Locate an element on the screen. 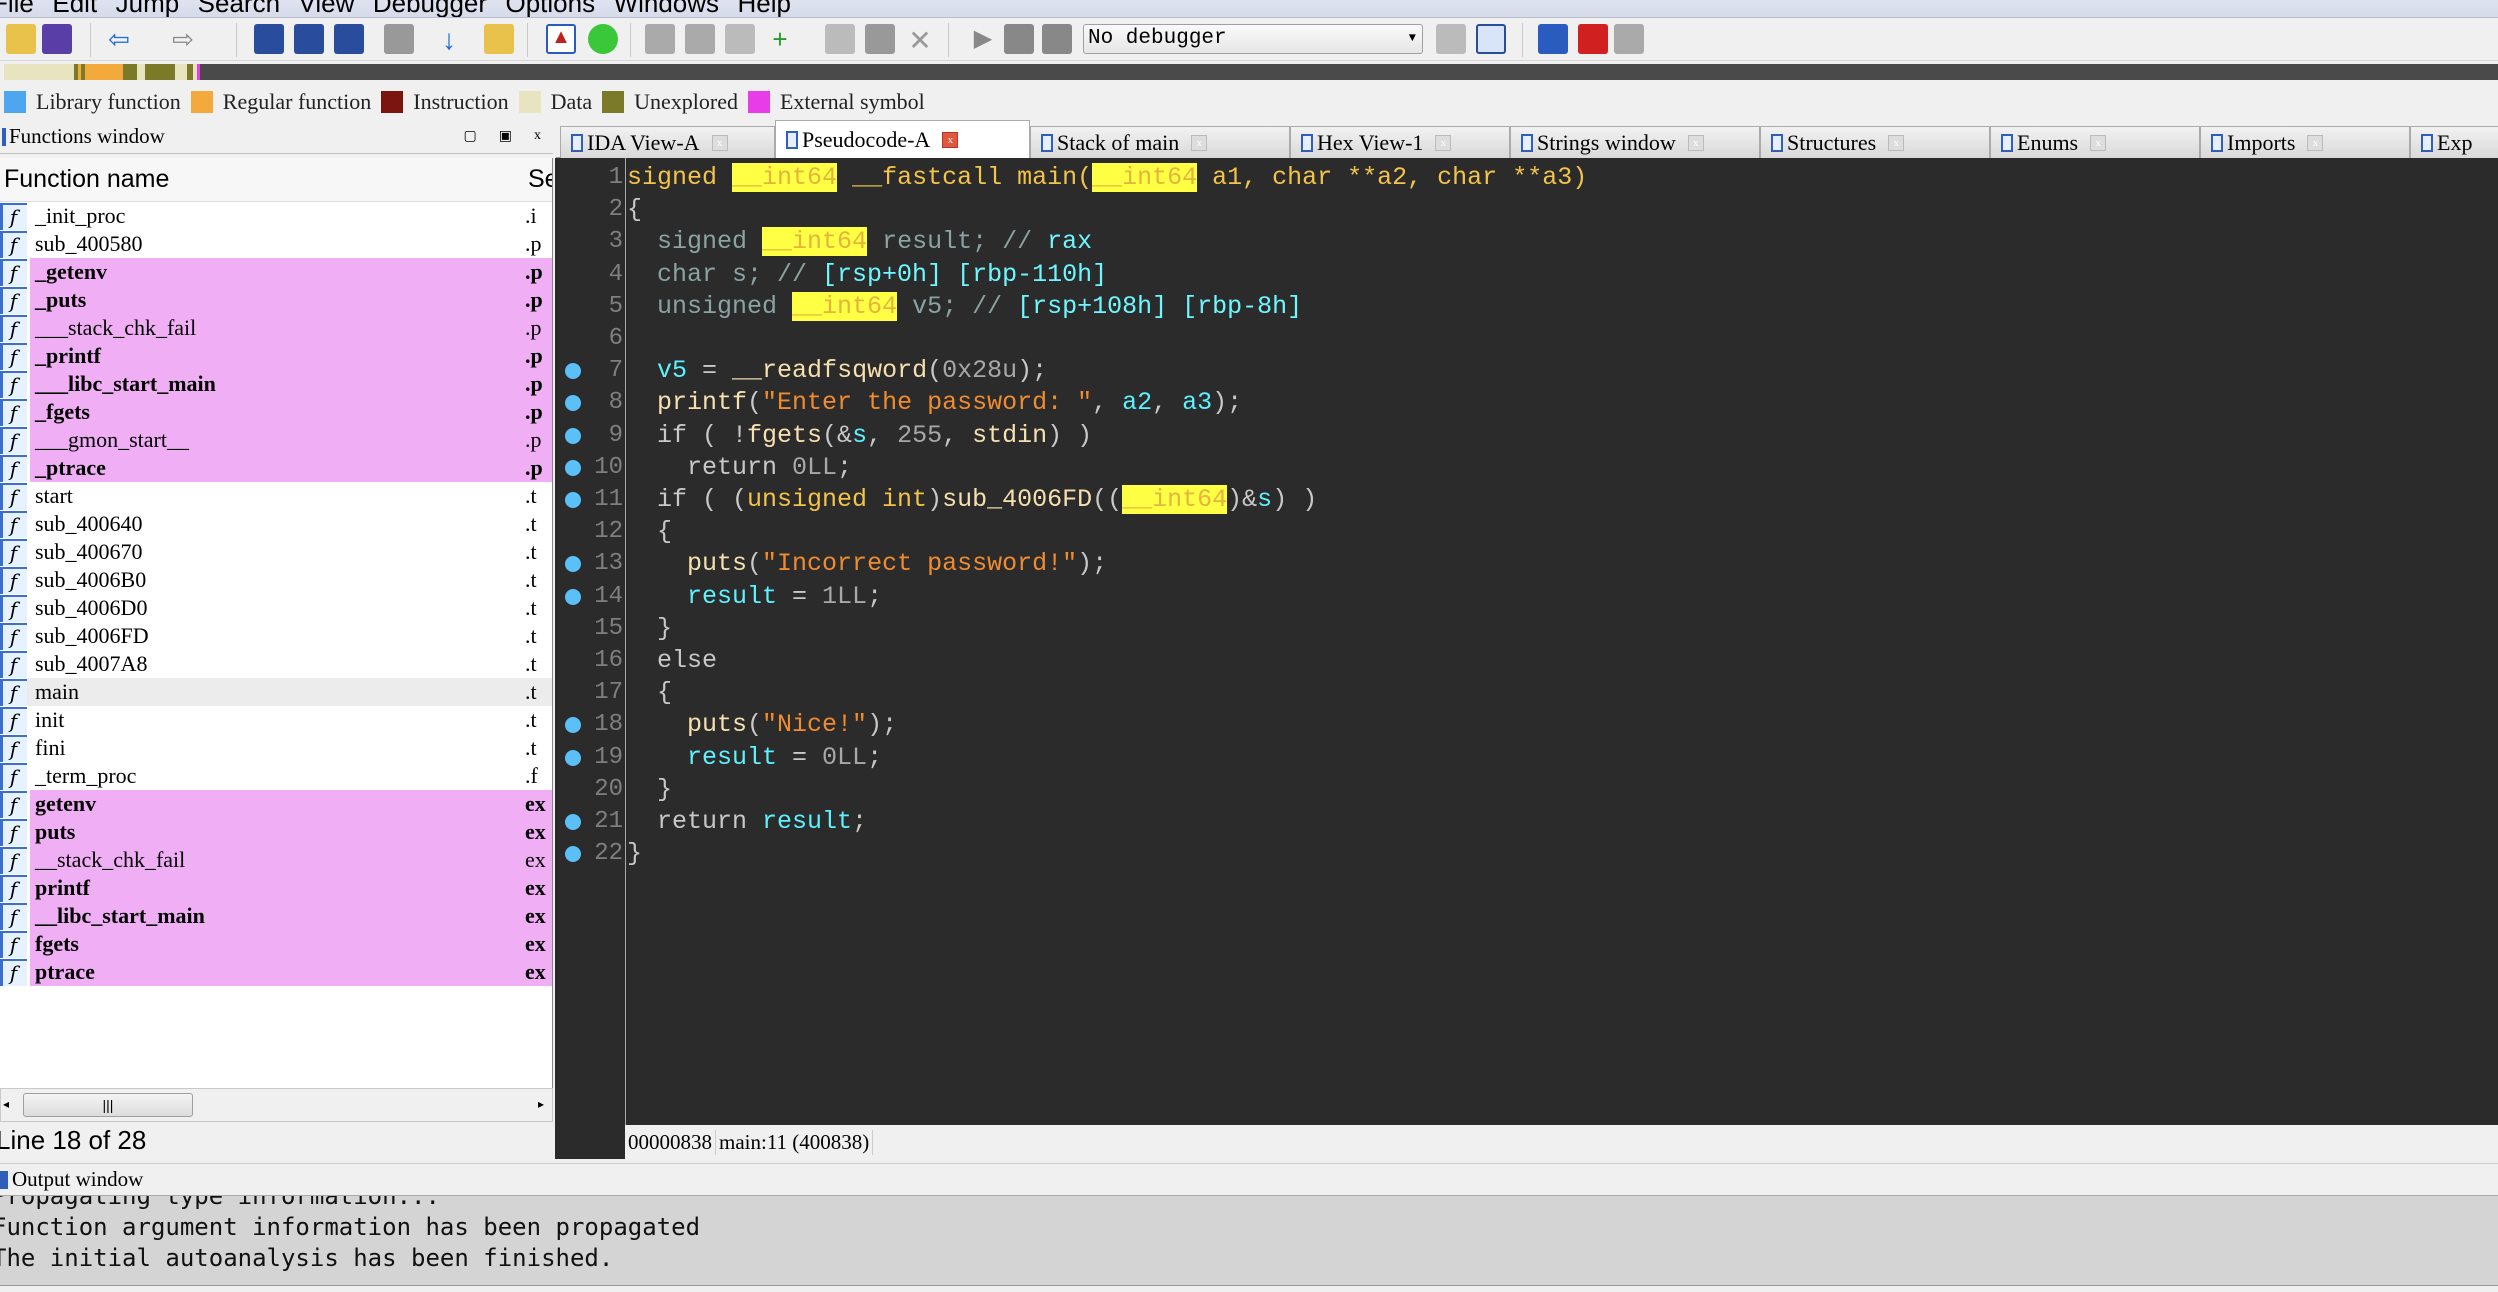  function-row: f ___stack_chk_fail .p is located at coordinates (276, 328).